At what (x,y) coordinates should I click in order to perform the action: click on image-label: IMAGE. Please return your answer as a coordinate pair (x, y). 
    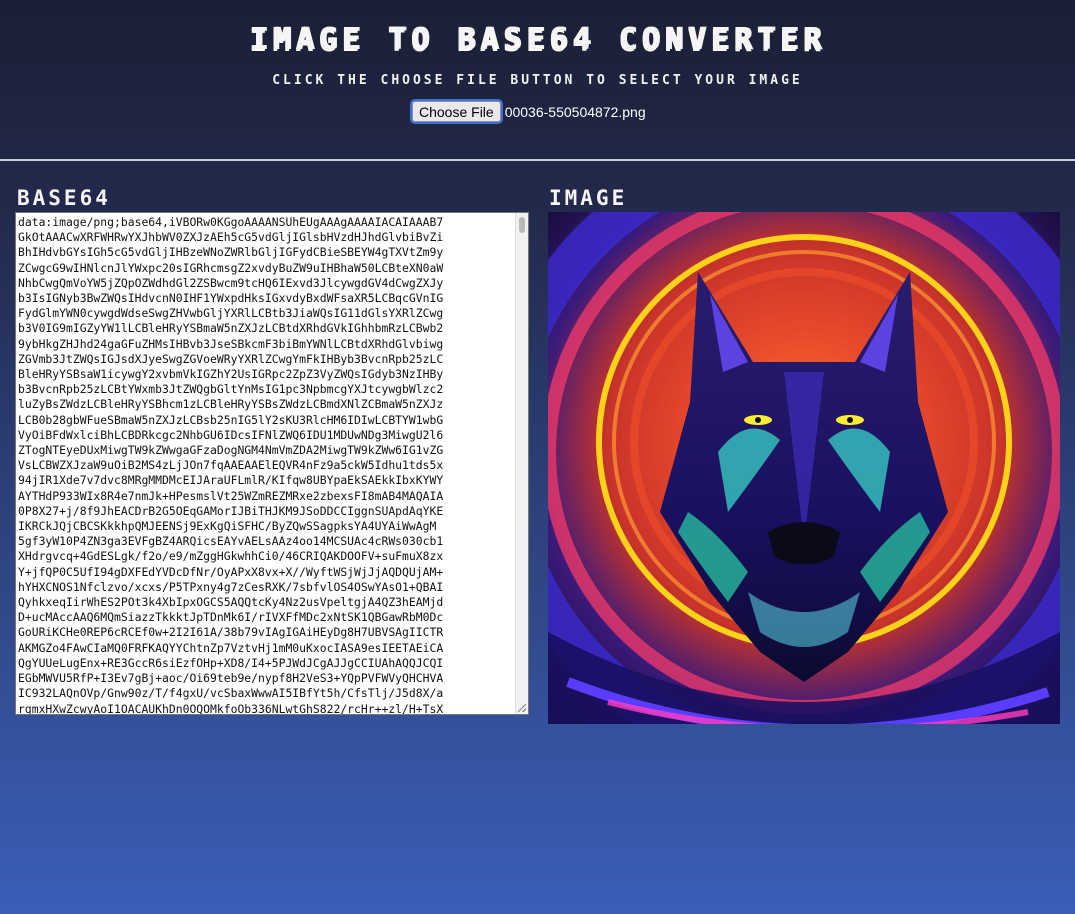
    Looking at the image, I should click on (588, 198).